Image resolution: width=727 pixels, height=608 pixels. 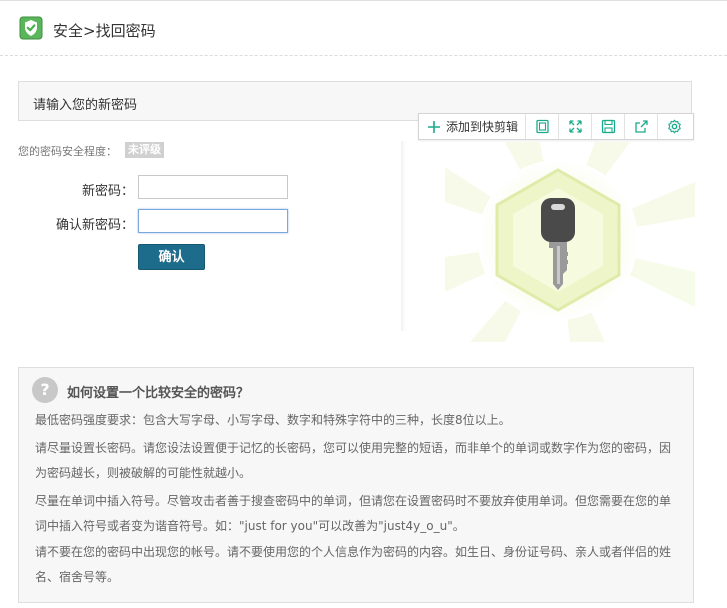 I want to click on divider-shadow, so click(x=403, y=236).